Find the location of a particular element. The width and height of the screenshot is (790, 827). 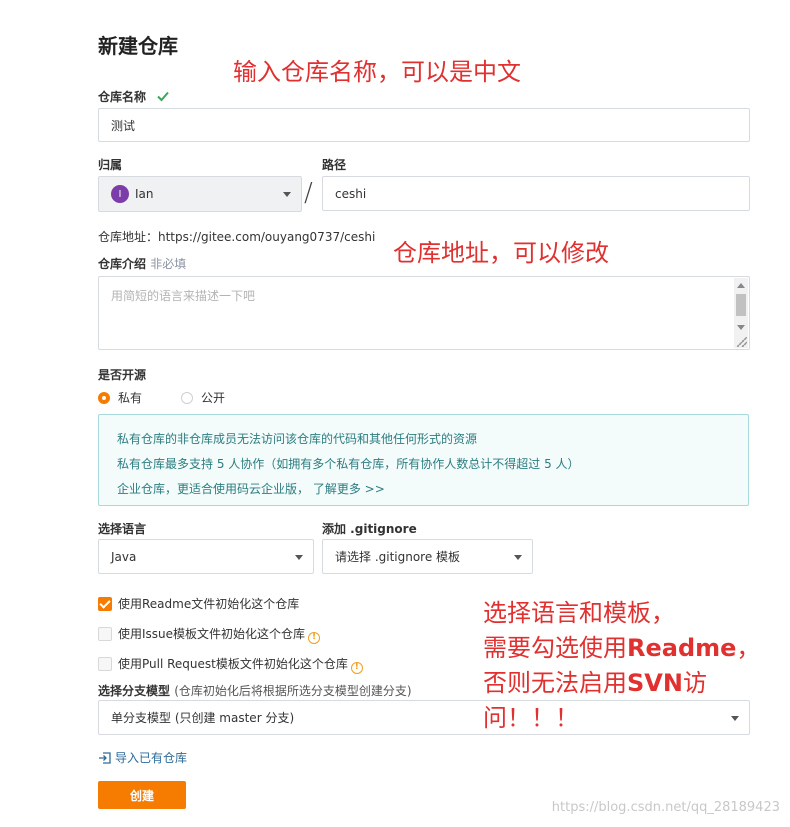

import-repo-link: 导入已有仓库 is located at coordinates (142, 757).